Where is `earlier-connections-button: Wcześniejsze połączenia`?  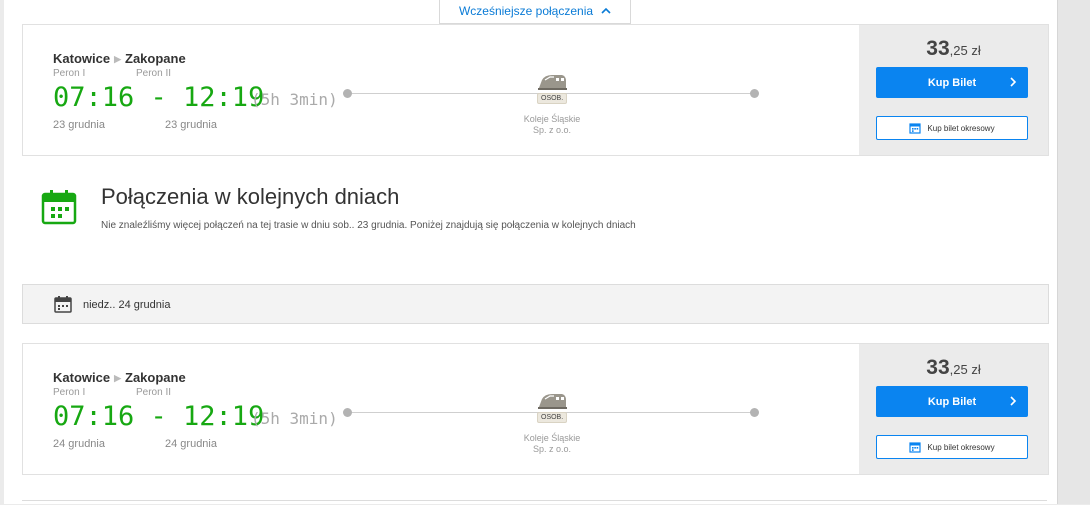
earlier-connections-button: Wcześniejsze połączenia is located at coordinates (535, 12).